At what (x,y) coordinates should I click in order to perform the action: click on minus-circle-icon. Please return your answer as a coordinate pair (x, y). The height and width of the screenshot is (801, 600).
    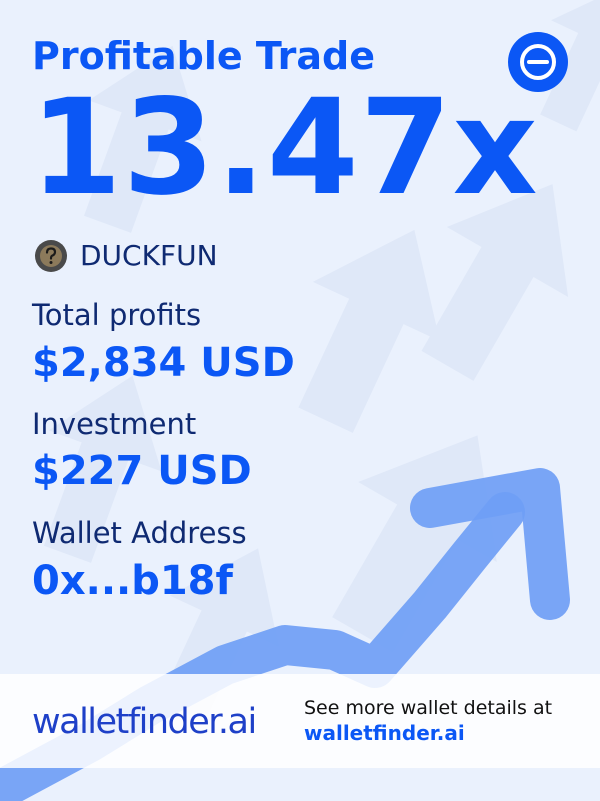
    Looking at the image, I should click on (538, 62).